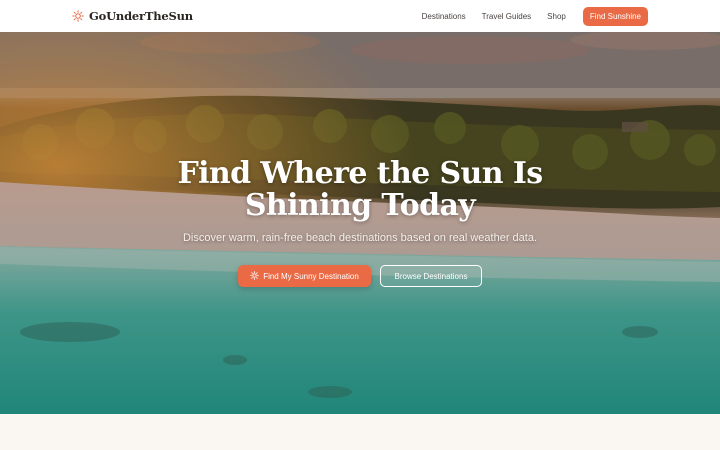  Describe the element at coordinates (431, 276) in the screenshot. I see `browse-destinations-button: Browse Destinations` at that location.